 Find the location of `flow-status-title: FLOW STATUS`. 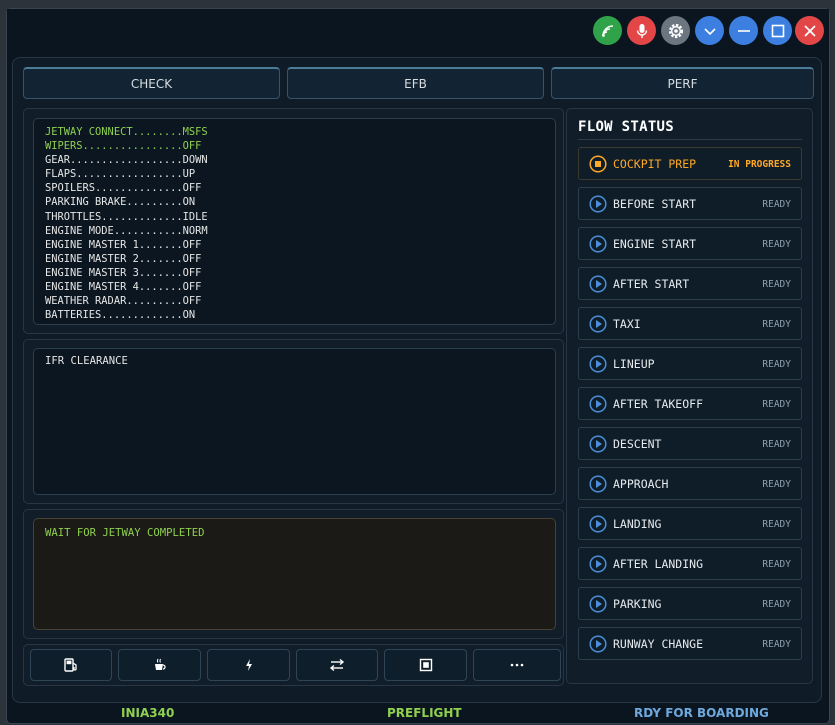

flow-status-title: FLOW STATUS is located at coordinates (626, 127).